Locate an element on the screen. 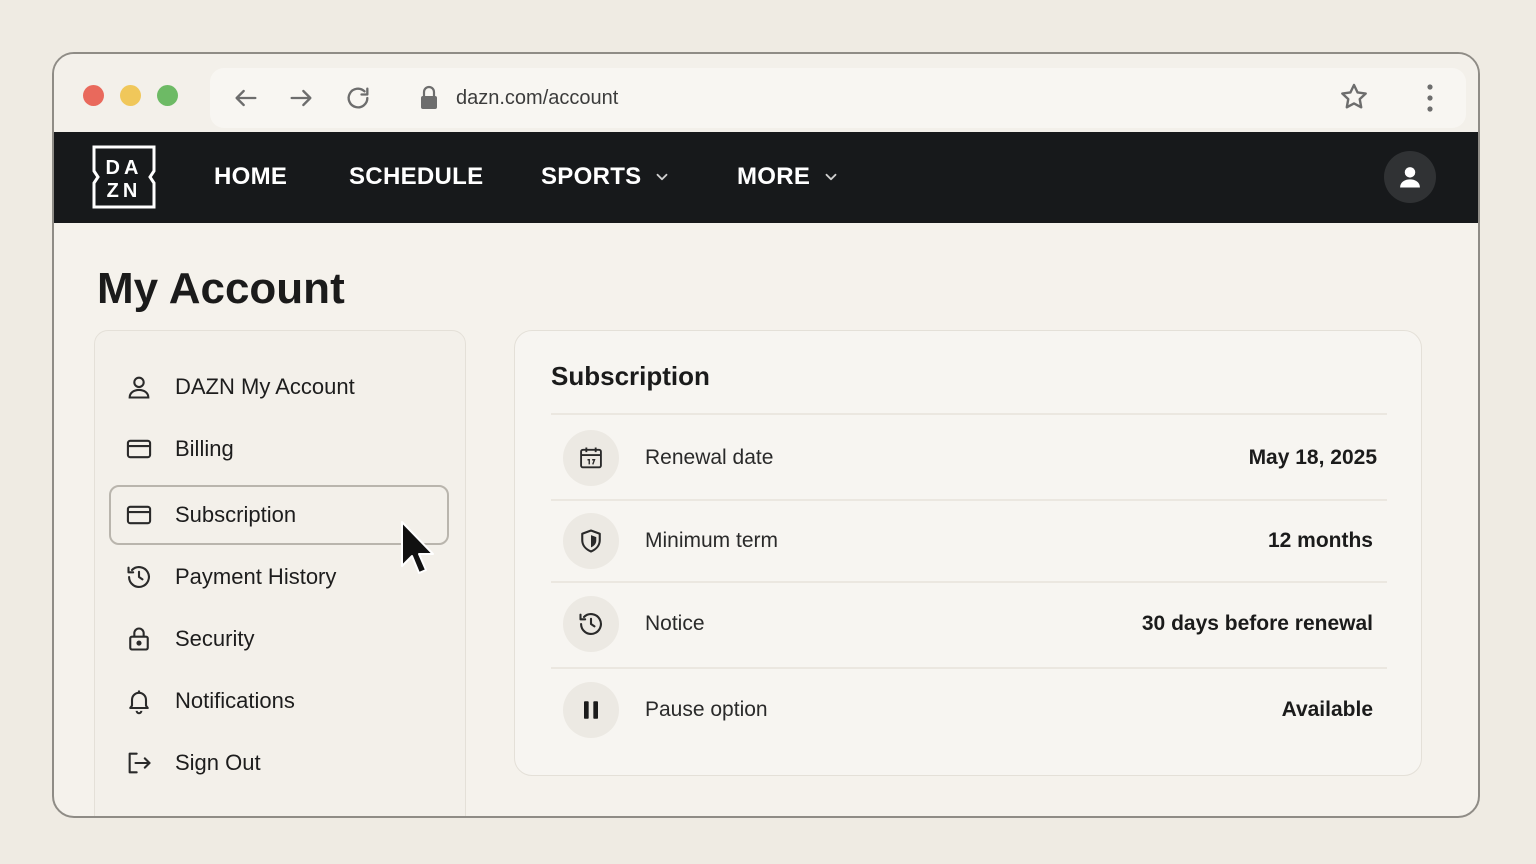 This screenshot has height=864, width=1536. profile-avatar-button is located at coordinates (1410, 177).